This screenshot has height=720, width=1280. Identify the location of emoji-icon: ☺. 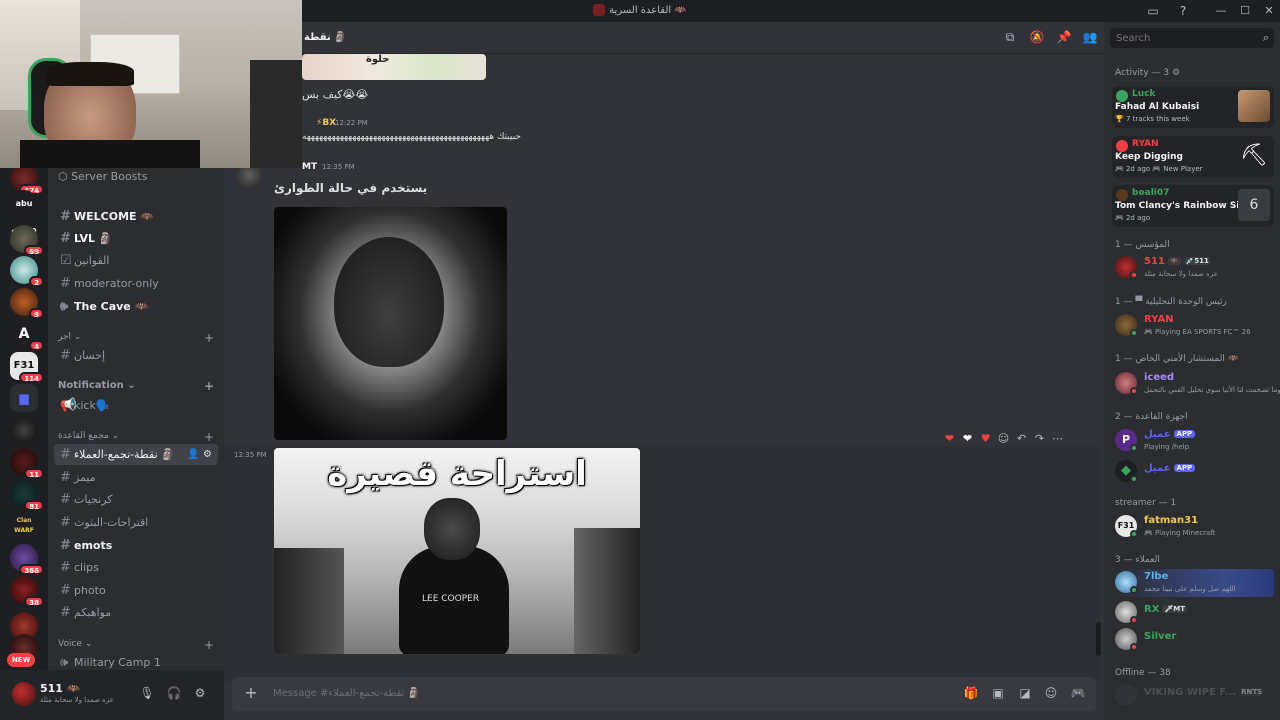
(1051, 694).